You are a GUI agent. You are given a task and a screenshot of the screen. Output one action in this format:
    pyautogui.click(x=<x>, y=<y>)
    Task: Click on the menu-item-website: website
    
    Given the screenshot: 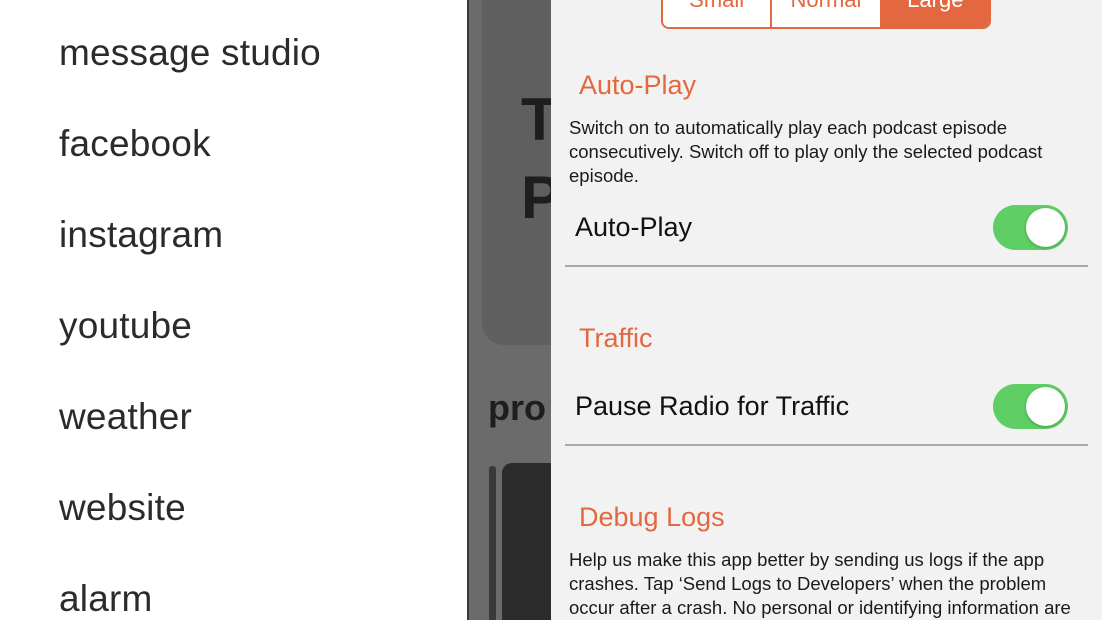 What is the action you would take?
    pyautogui.click(x=122, y=507)
    